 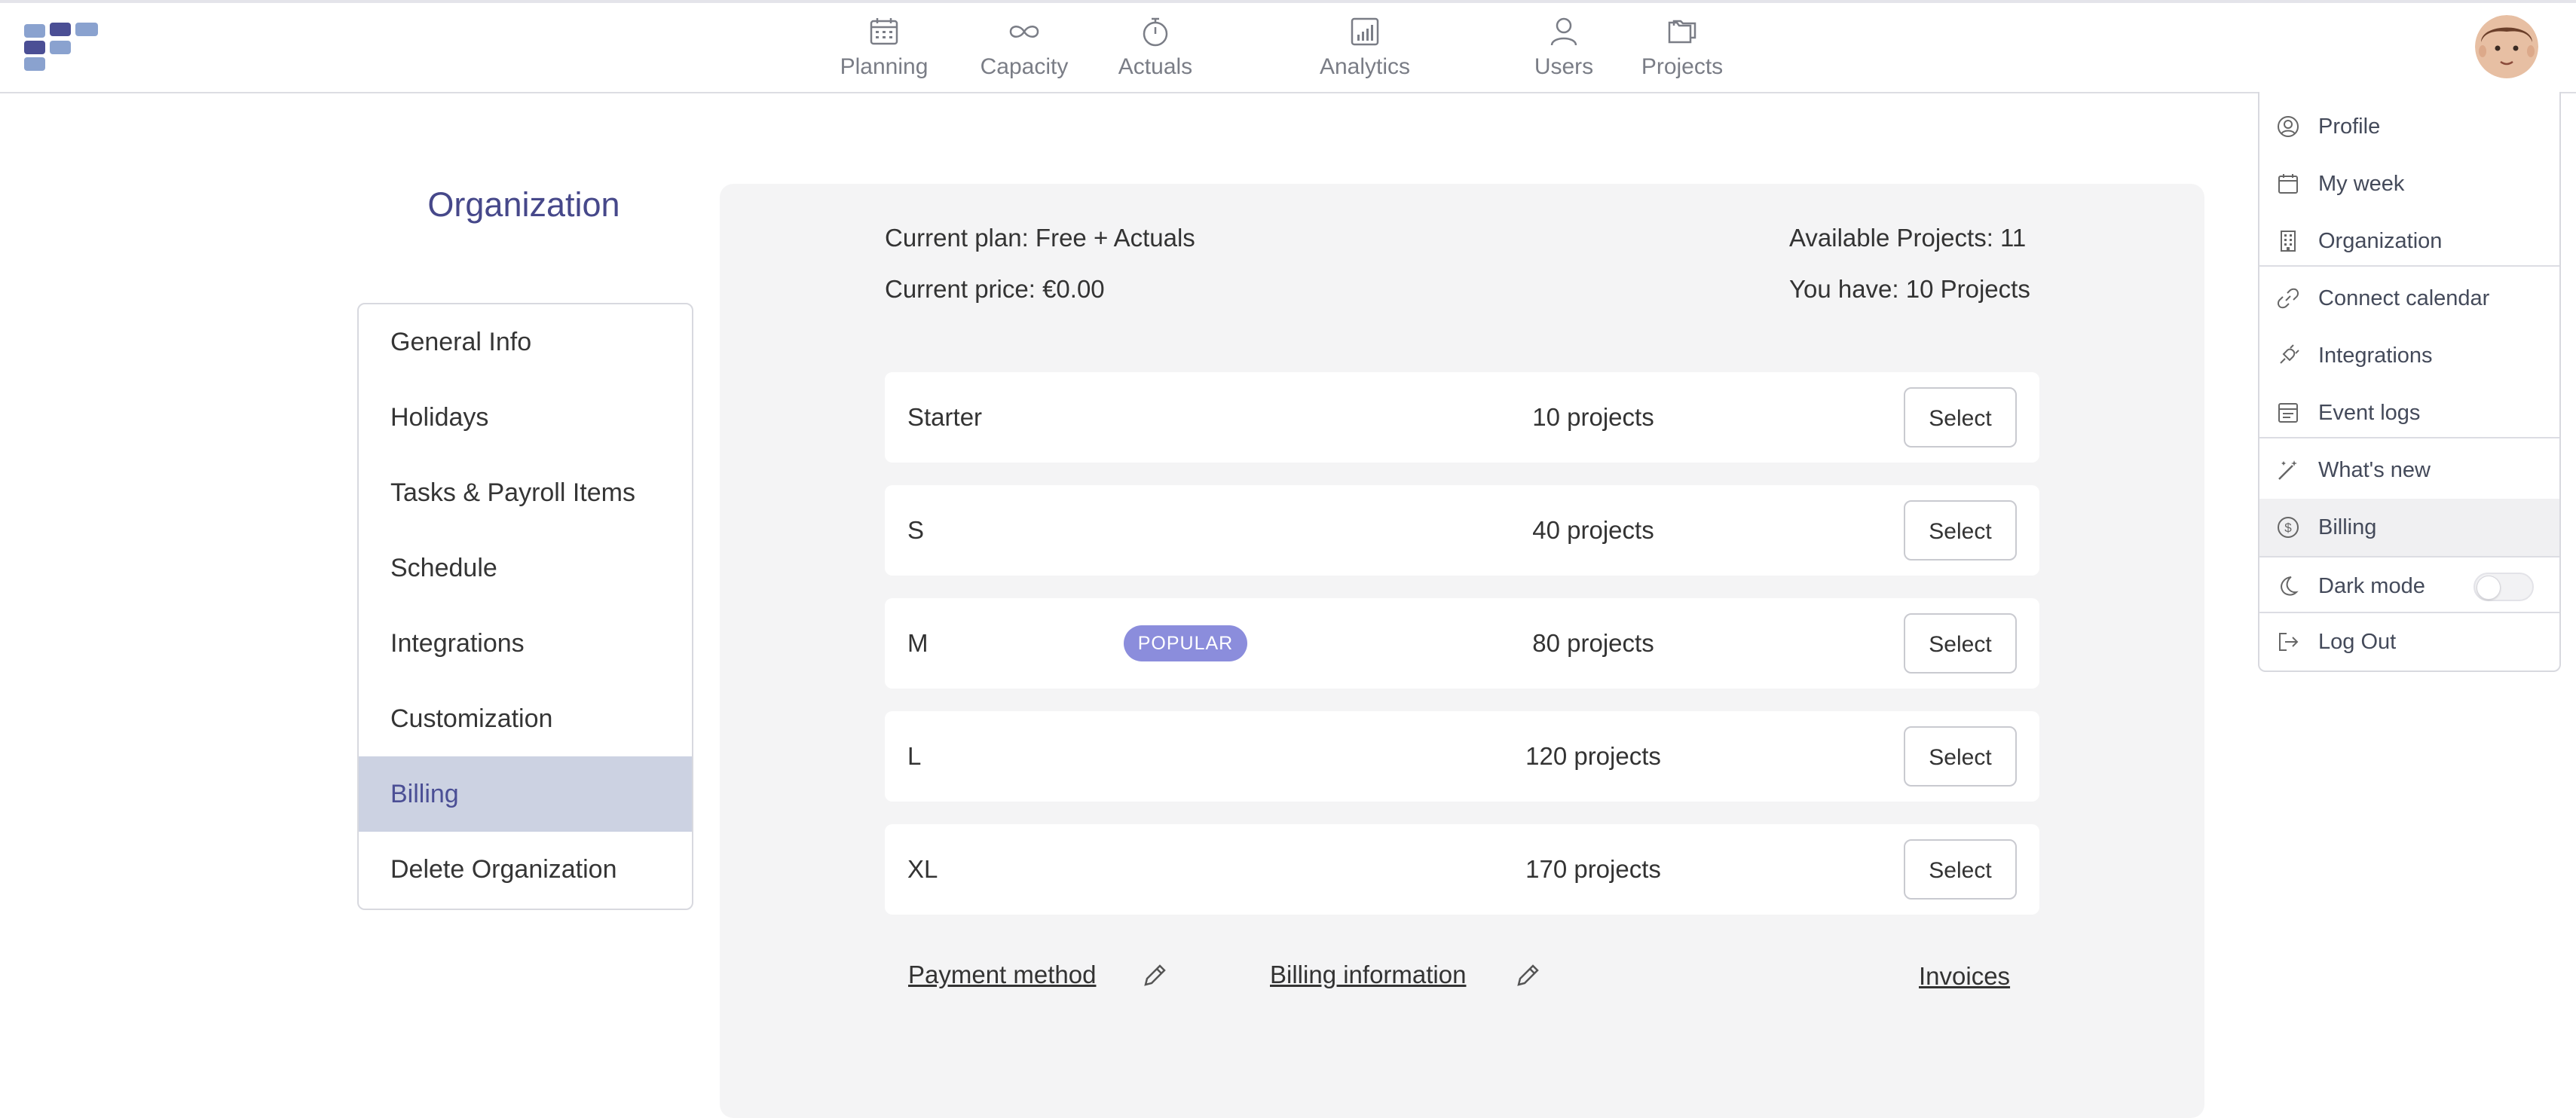 I want to click on dropdown-label: Connect calendar, so click(x=2404, y=298).